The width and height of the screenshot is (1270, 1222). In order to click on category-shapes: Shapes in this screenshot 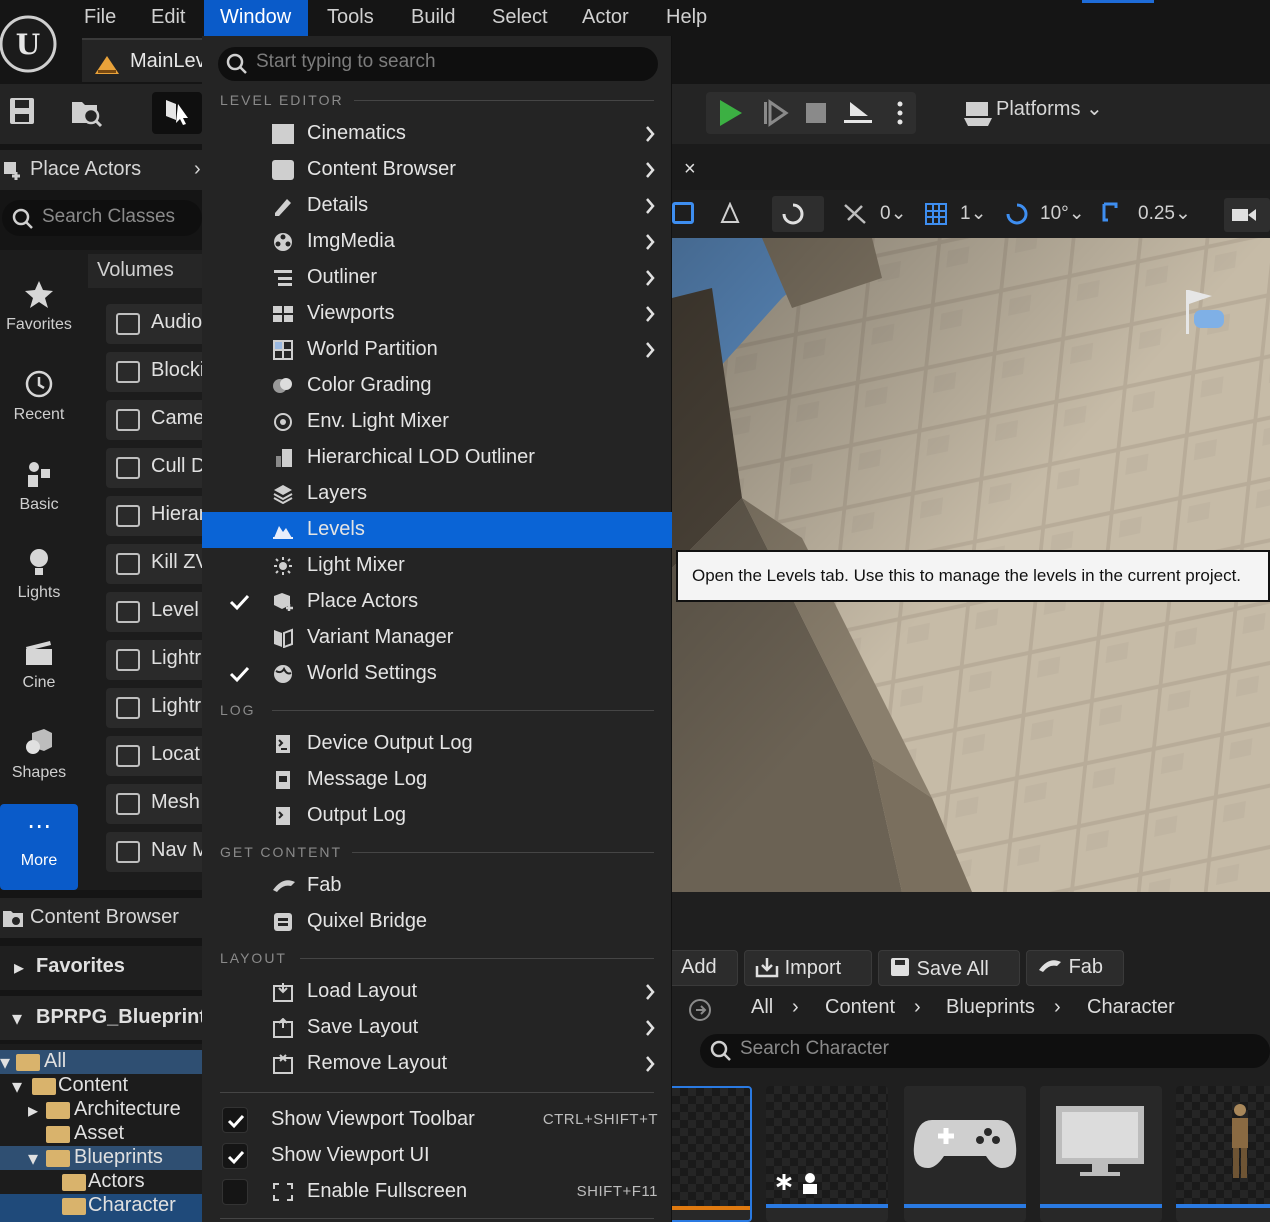, I will do `click(39, 759)`.